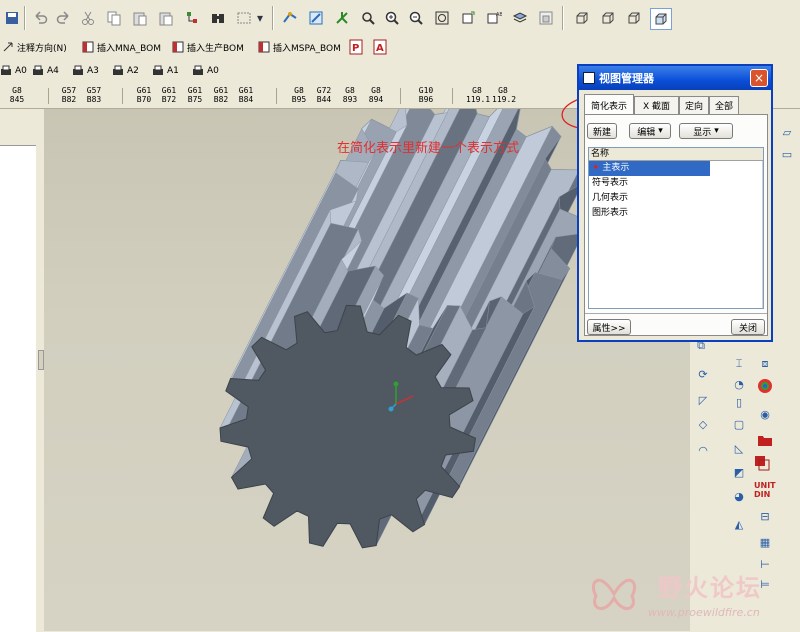  I want to click on paste-icon, so click(140, 18).